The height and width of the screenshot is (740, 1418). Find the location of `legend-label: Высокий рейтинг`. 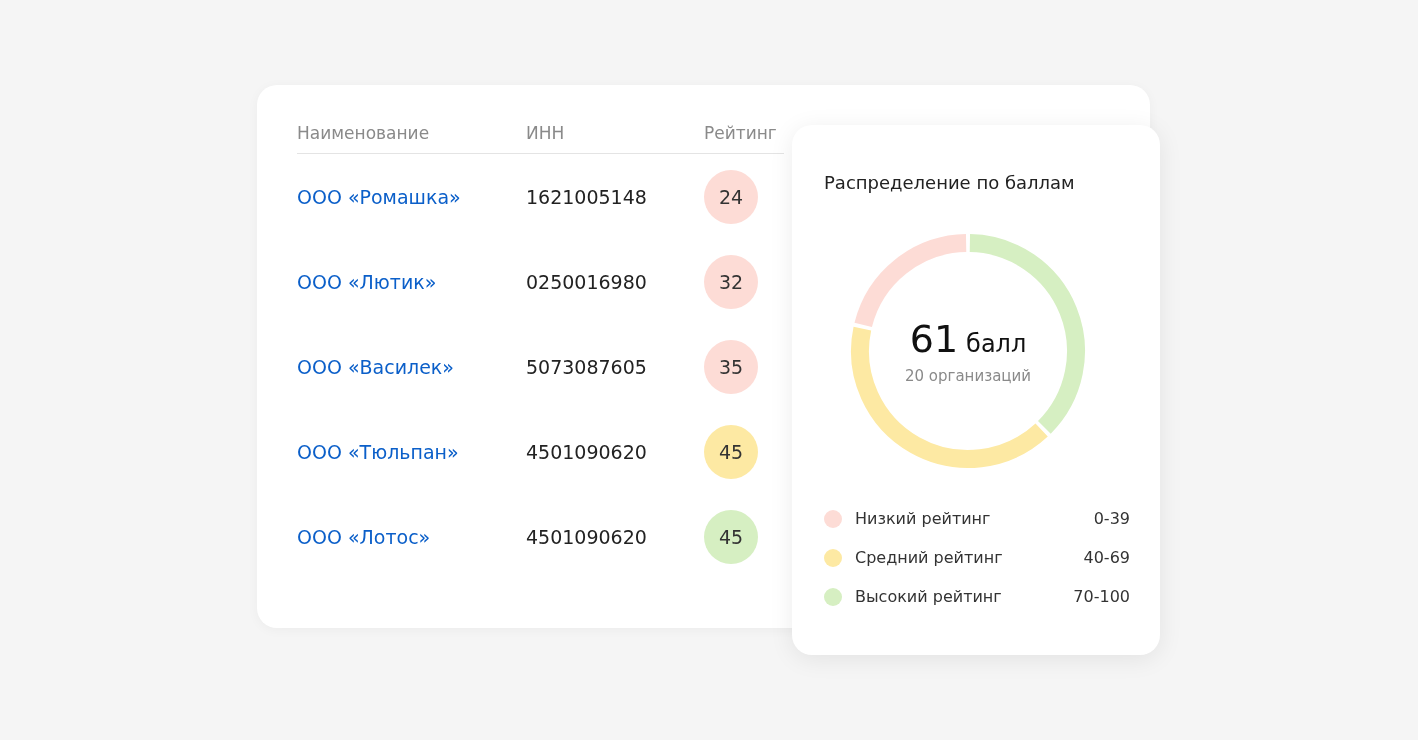

legend-label: Высокий рейтинг is located at coordinates (929, 596).